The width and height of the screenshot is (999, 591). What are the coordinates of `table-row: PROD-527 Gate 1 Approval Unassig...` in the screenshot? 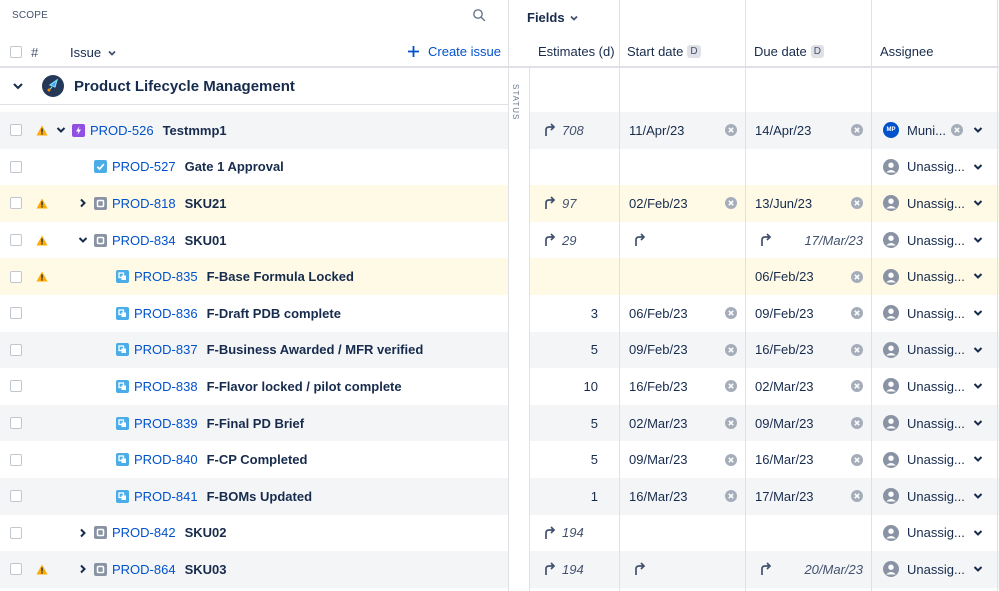 It's located at (499, 167).